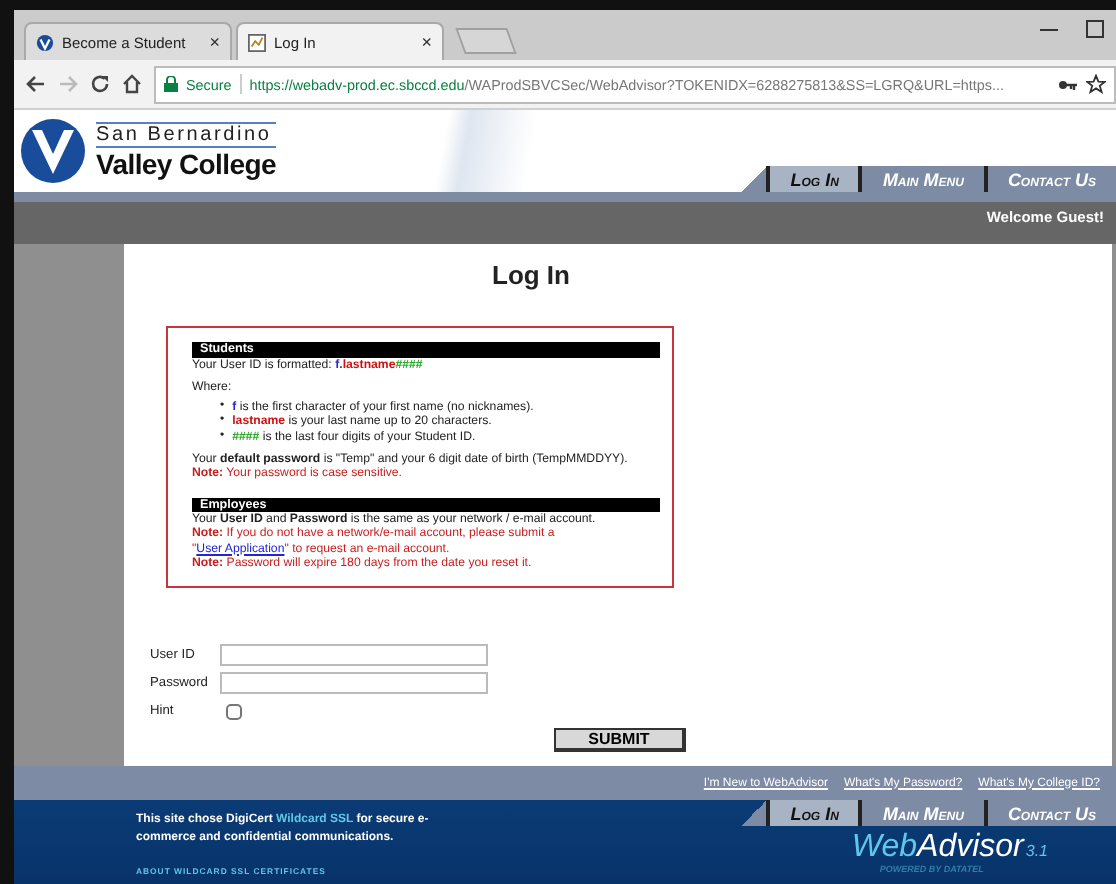  What do you see at coordinates (620, 740) in the screenshot?
I see `submit-button: SUBMIT` at bounding box center [620, 740].